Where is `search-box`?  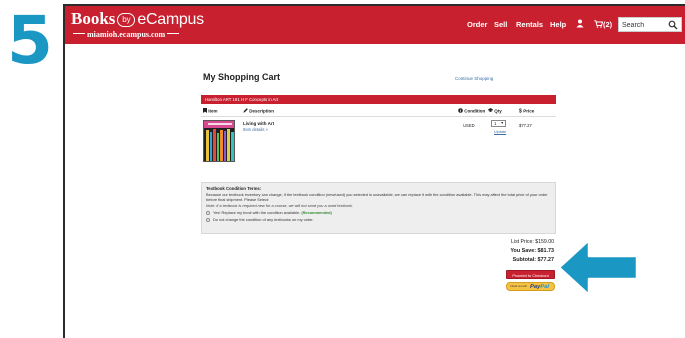 search-box is located at coordinates (650, 24).